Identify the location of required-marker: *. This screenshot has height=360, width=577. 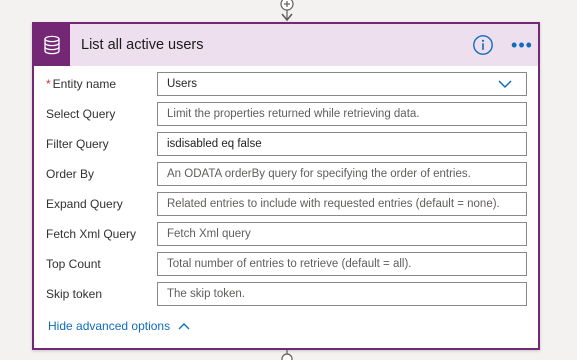
(48, 84).